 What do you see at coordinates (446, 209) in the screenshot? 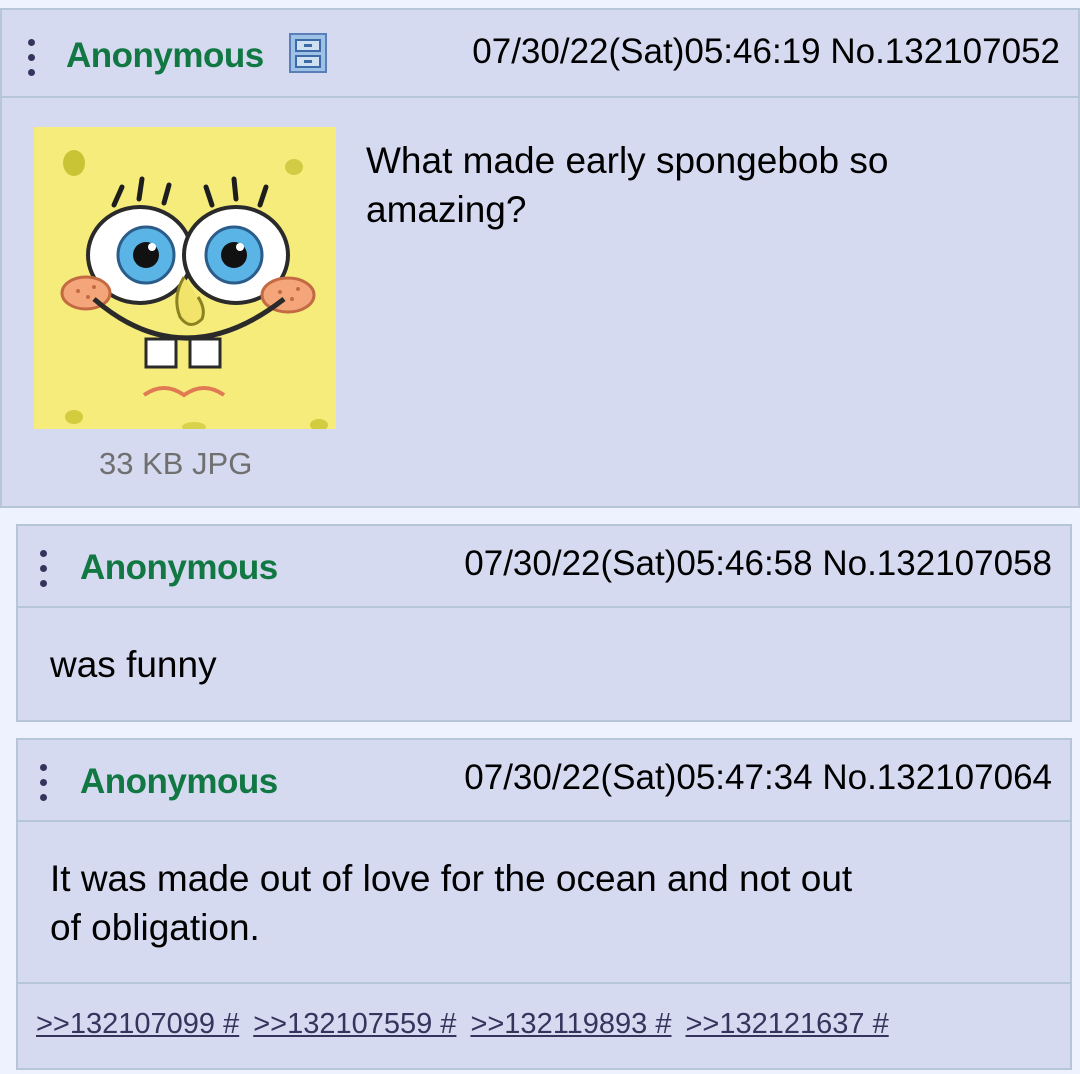
I see `op-comment-line: amazing?` at bounding box center [446, 209].